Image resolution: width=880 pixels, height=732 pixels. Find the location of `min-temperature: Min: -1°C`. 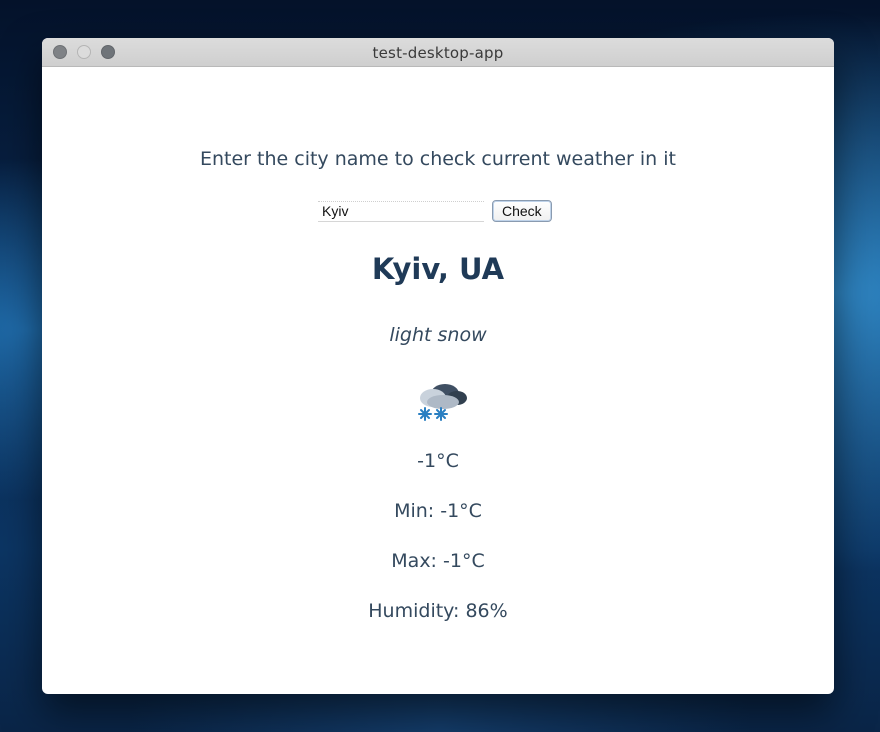

min-temperature: Min: -1°C is located at coordinates (438, 511).